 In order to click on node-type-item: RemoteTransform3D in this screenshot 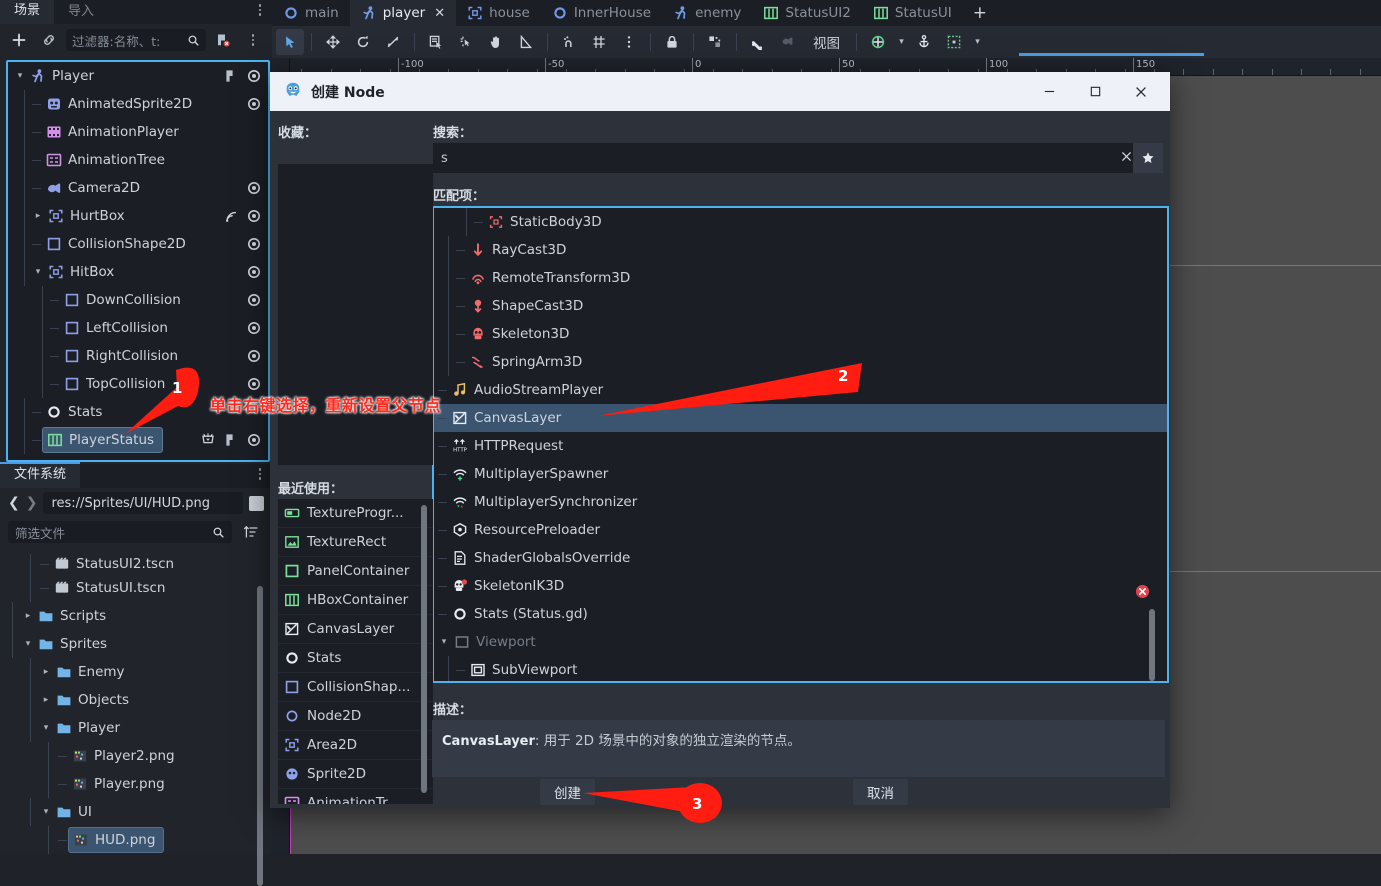, I will do `click(800, 278)`.